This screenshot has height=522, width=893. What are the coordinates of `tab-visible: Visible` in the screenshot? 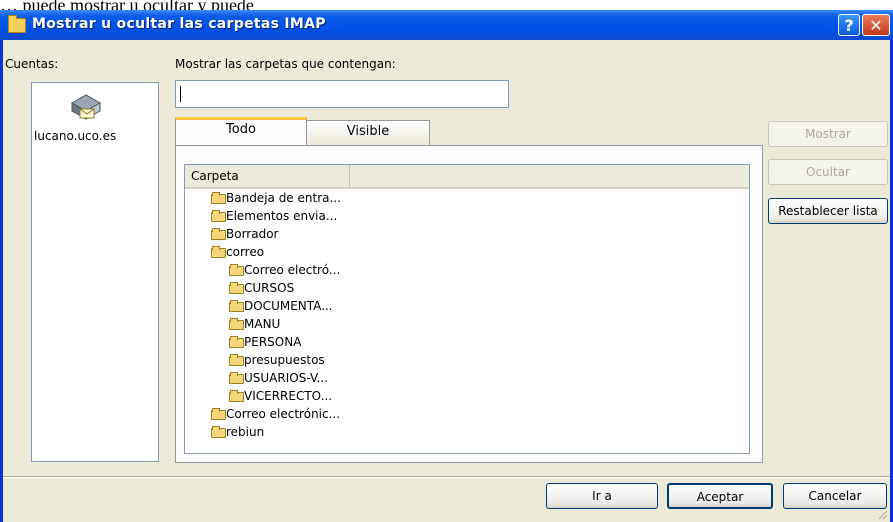 It's located at (368, 133).